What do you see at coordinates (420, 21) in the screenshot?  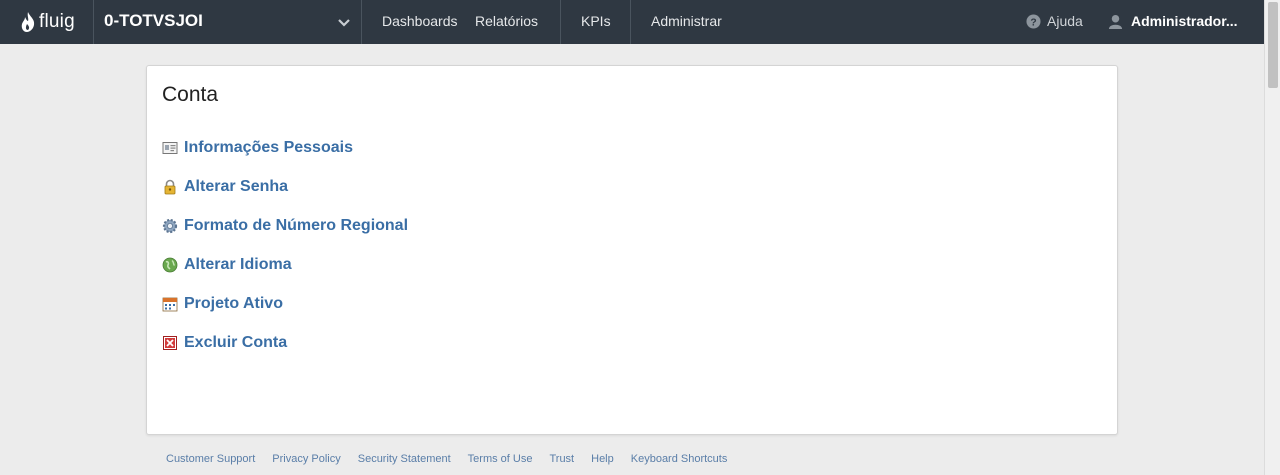 I see `nav-dashboards: Dashboards` at bounding box center [420, 21].